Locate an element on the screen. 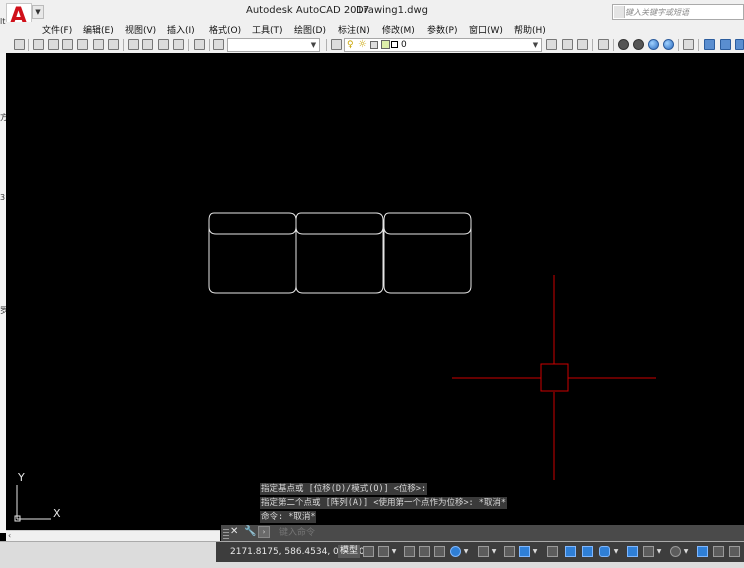 This screenshot has height=568, width=744. layer-states-icon is located at coordinates (582, 44).